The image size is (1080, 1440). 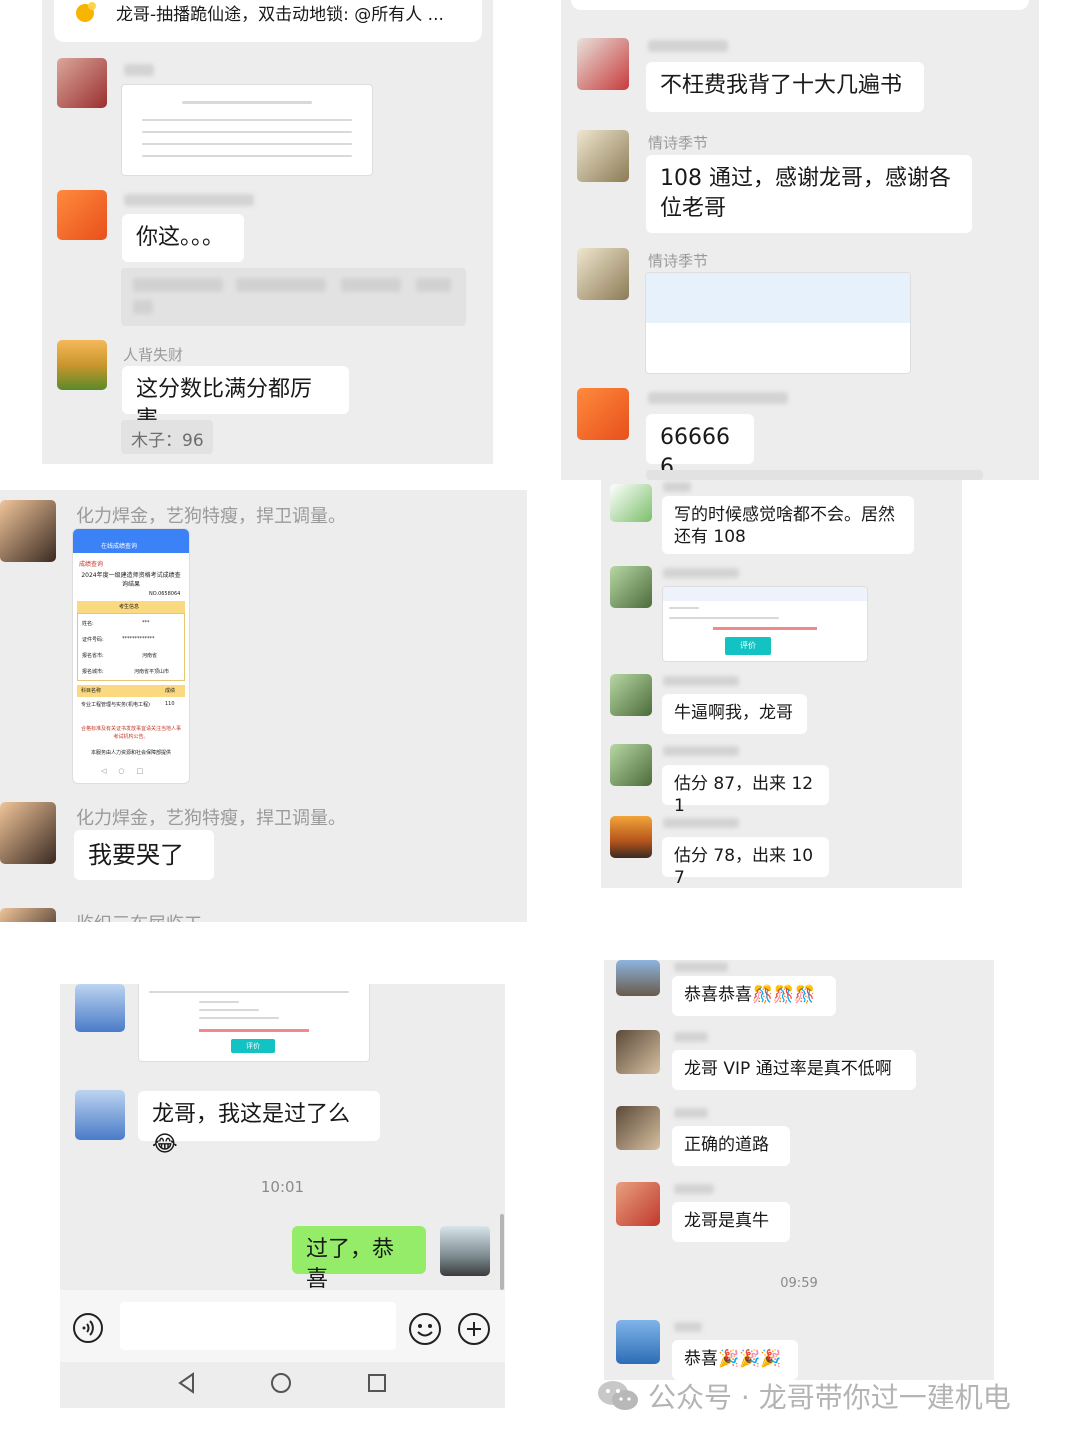 What do you see at coordinates (138, 639) in the screenshot?
I see `phone-value: *************` at bounding box center [138, 639].